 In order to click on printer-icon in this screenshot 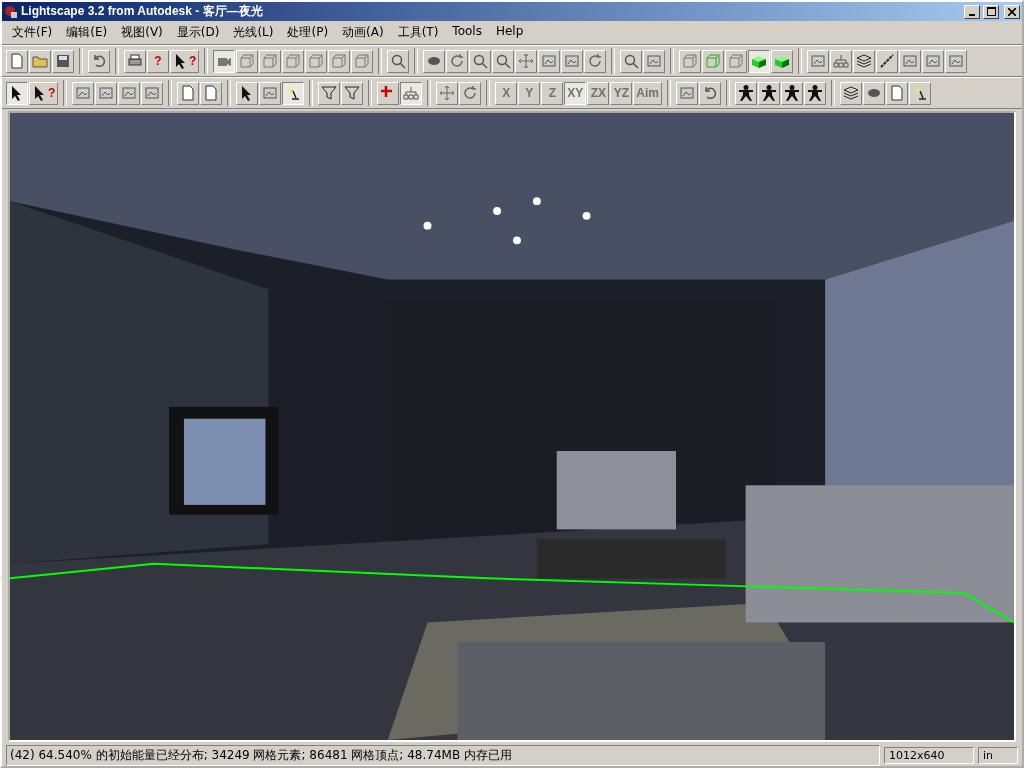, I will do `click(135, 61)`.